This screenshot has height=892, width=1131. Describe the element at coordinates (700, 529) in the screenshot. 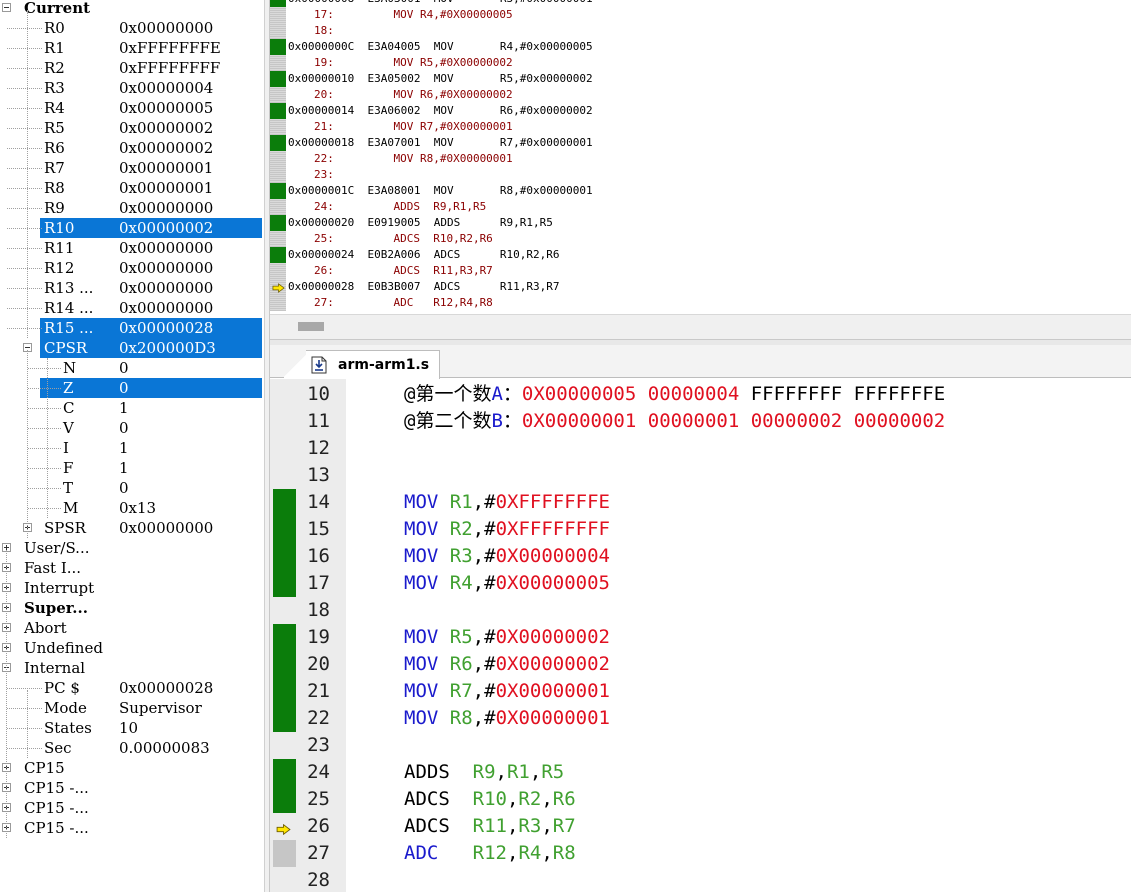

I see `editor-line: 15 MOV R2,#0XFFFFFFFF` at that location.